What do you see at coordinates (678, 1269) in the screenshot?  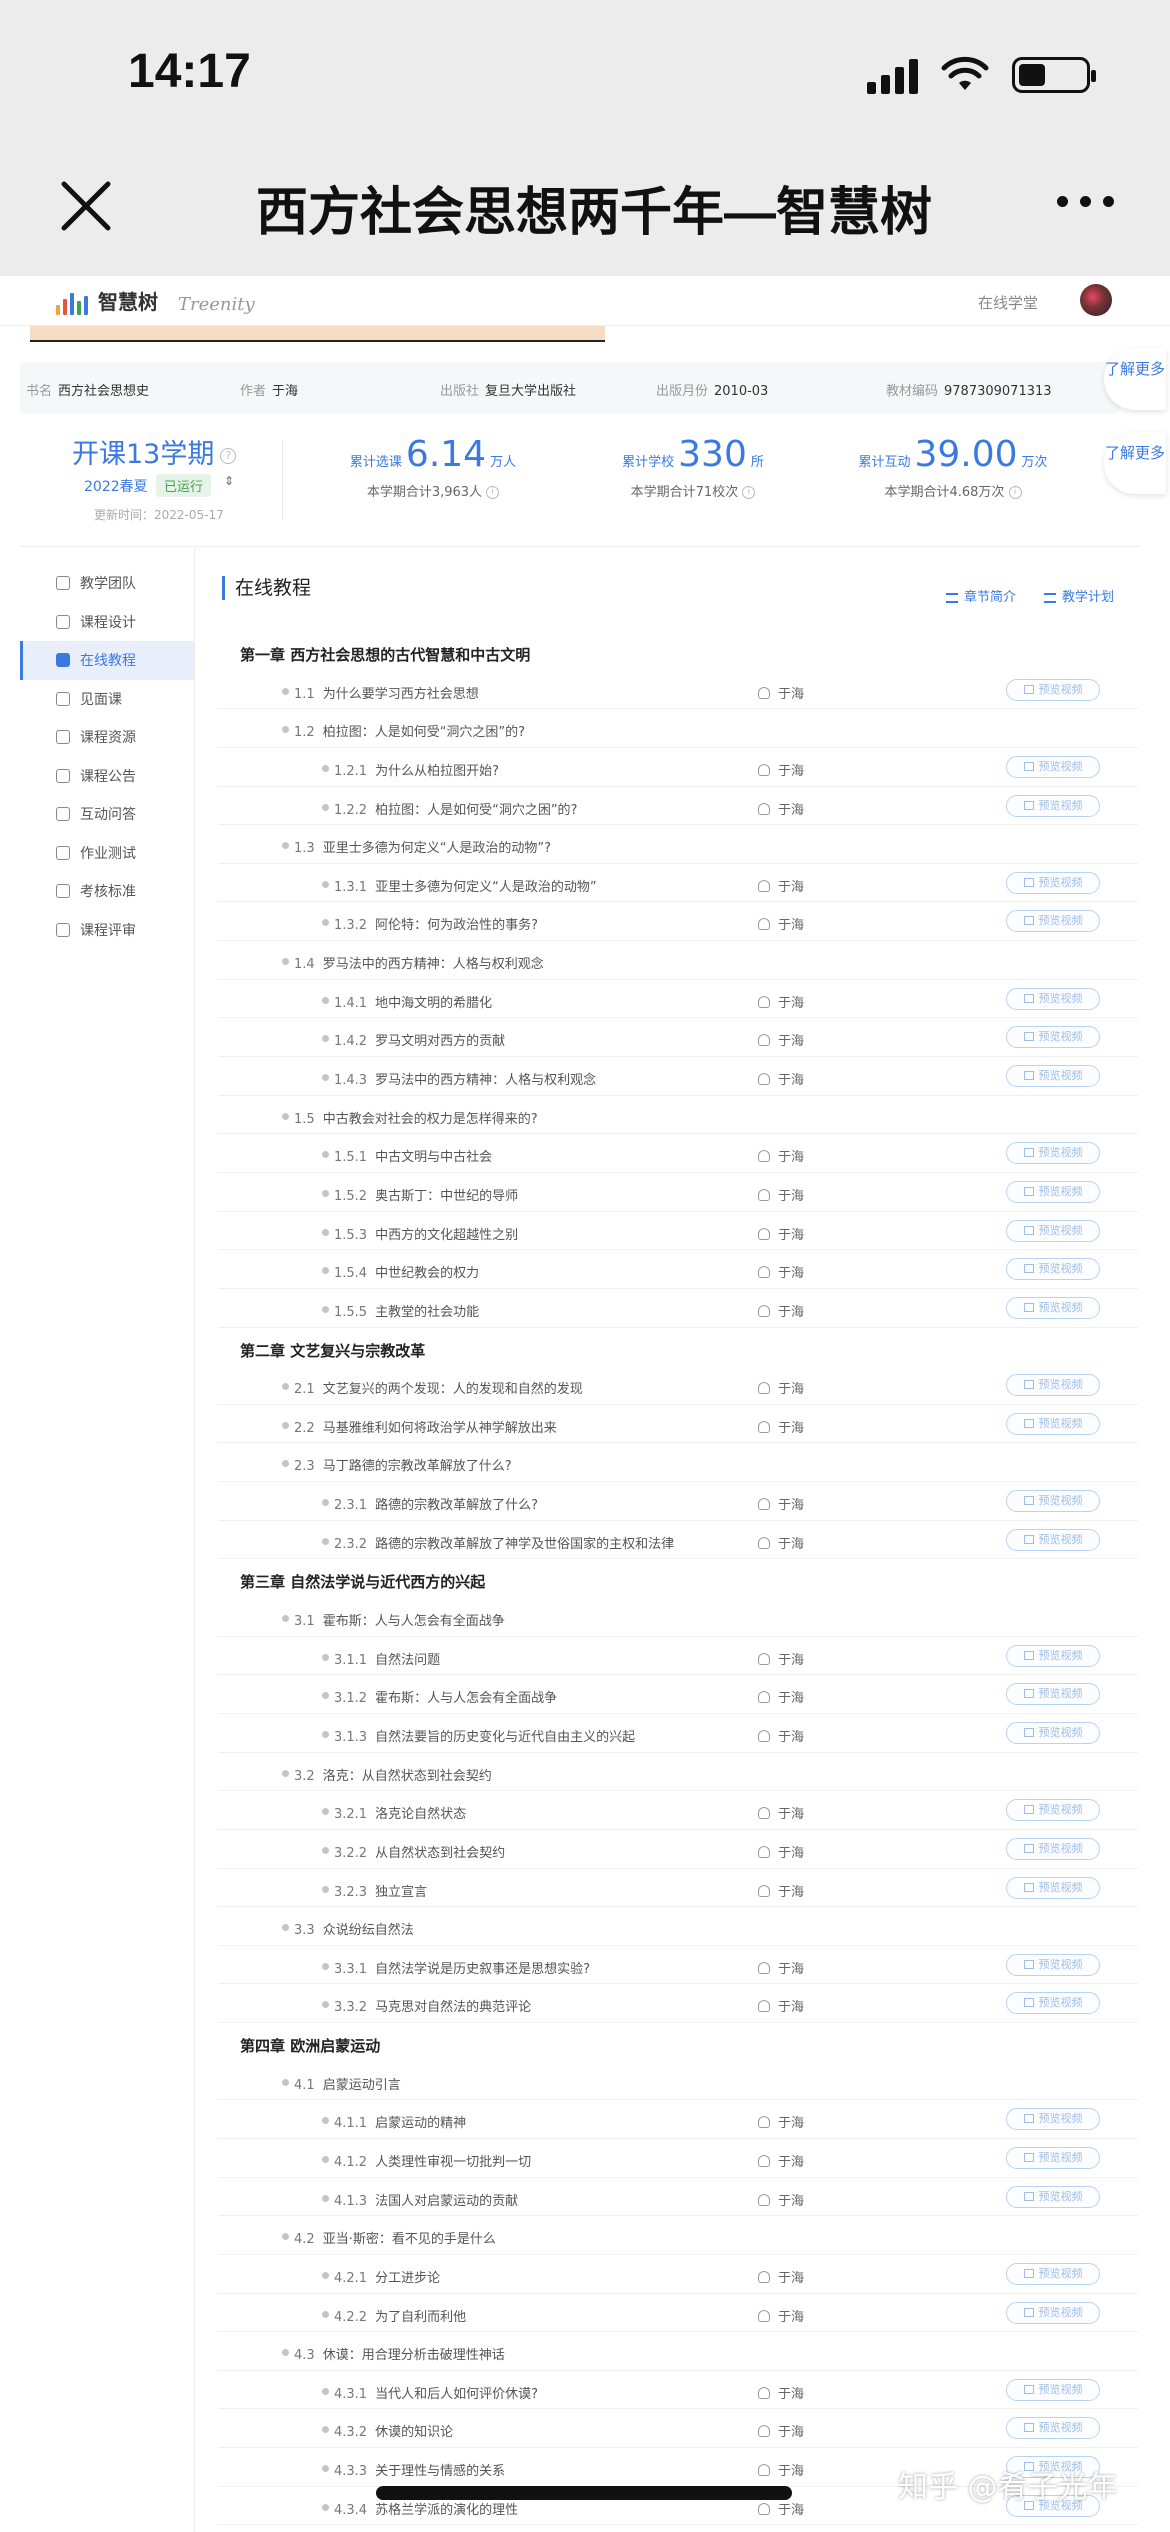 I see `lesson-row: 1.5.4 中世纪教会的权力 于海 预览视频` at bounding box center [678, 1269].